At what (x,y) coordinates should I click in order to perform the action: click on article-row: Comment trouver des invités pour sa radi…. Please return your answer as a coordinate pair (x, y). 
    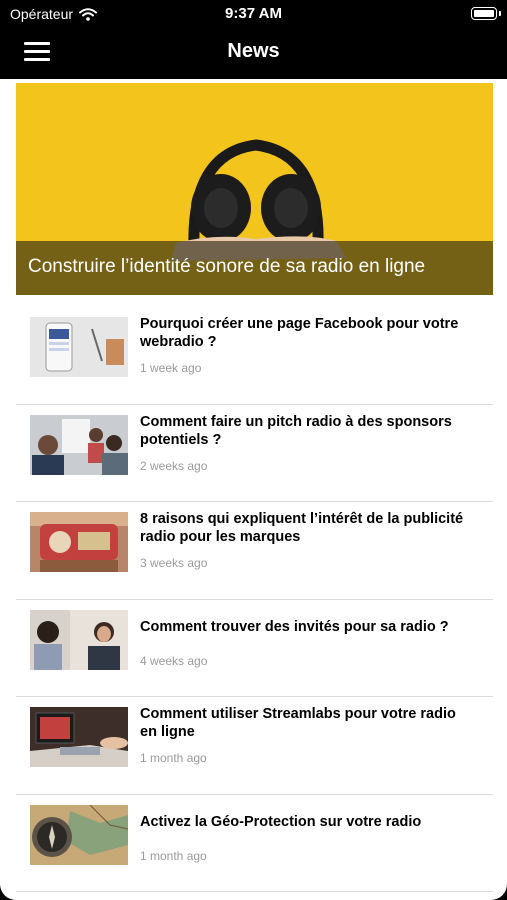
    Looking at the image, I should click on (254, 648).